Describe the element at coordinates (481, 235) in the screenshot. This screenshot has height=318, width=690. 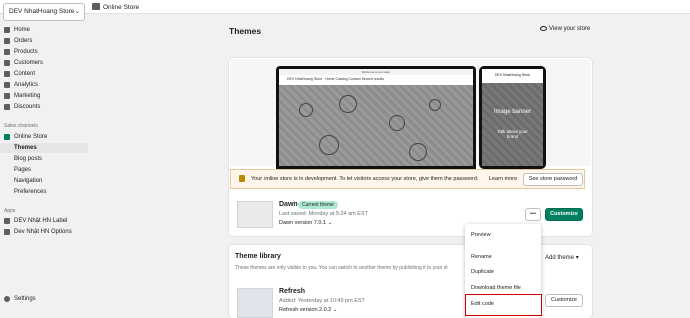
I see `menu-preview: Preview` at that location.